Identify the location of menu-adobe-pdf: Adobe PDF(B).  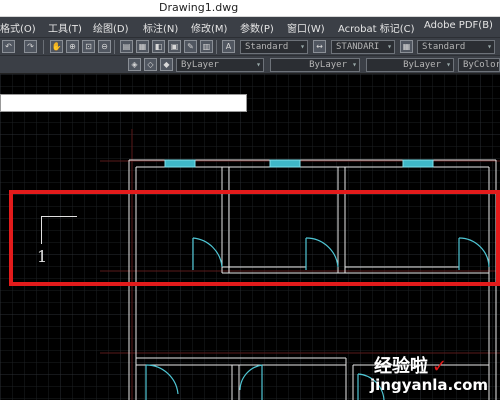
(458, 25).